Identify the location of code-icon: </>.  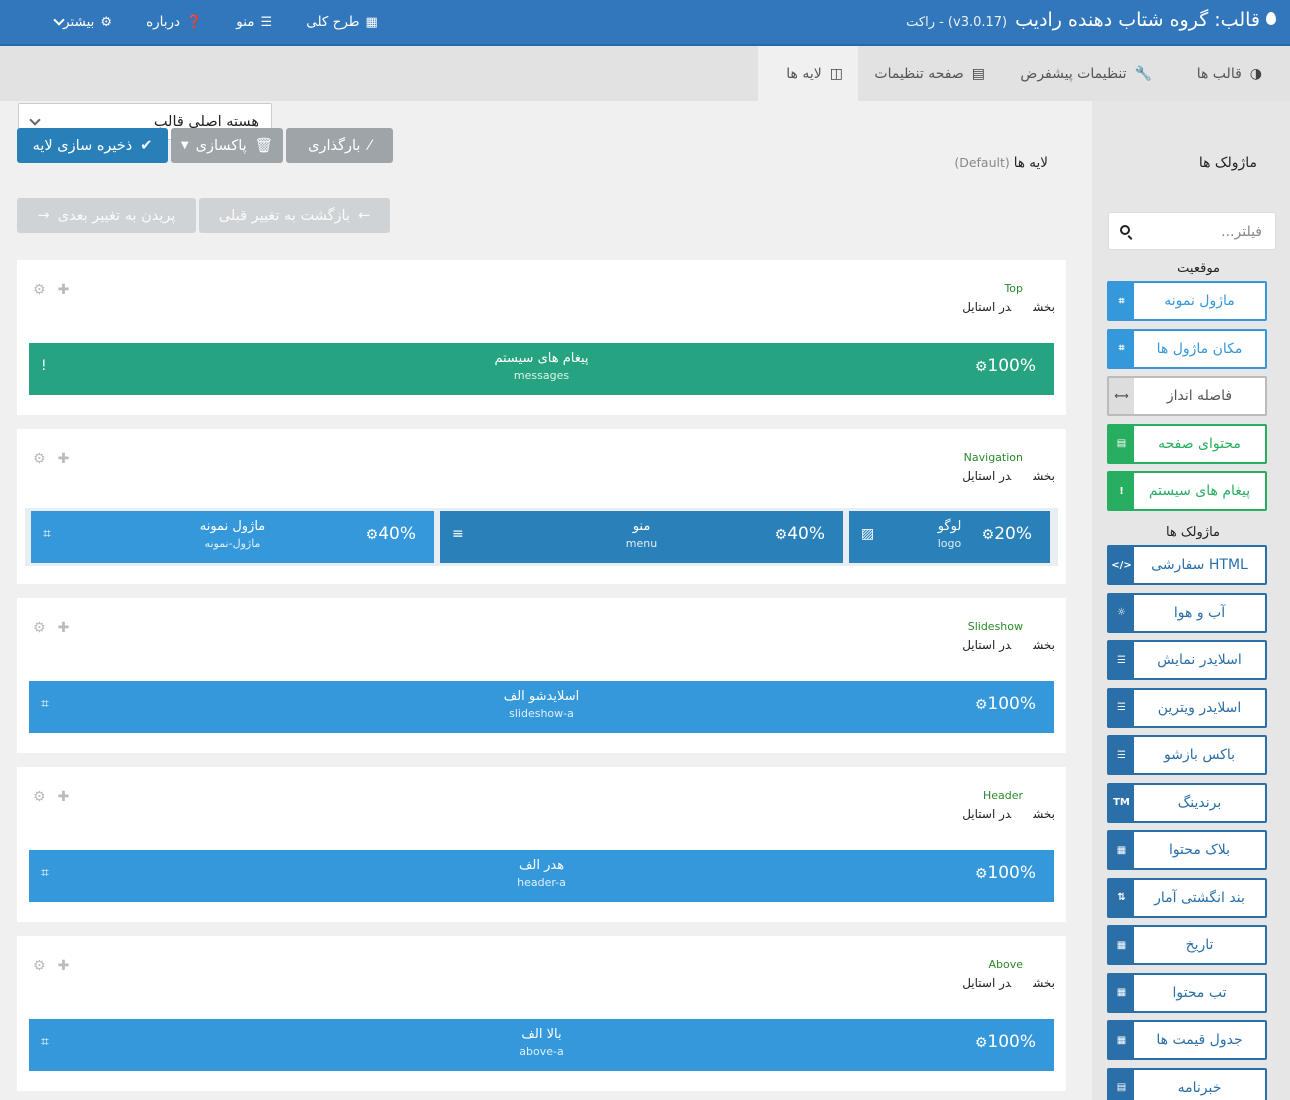
(1121, 565).